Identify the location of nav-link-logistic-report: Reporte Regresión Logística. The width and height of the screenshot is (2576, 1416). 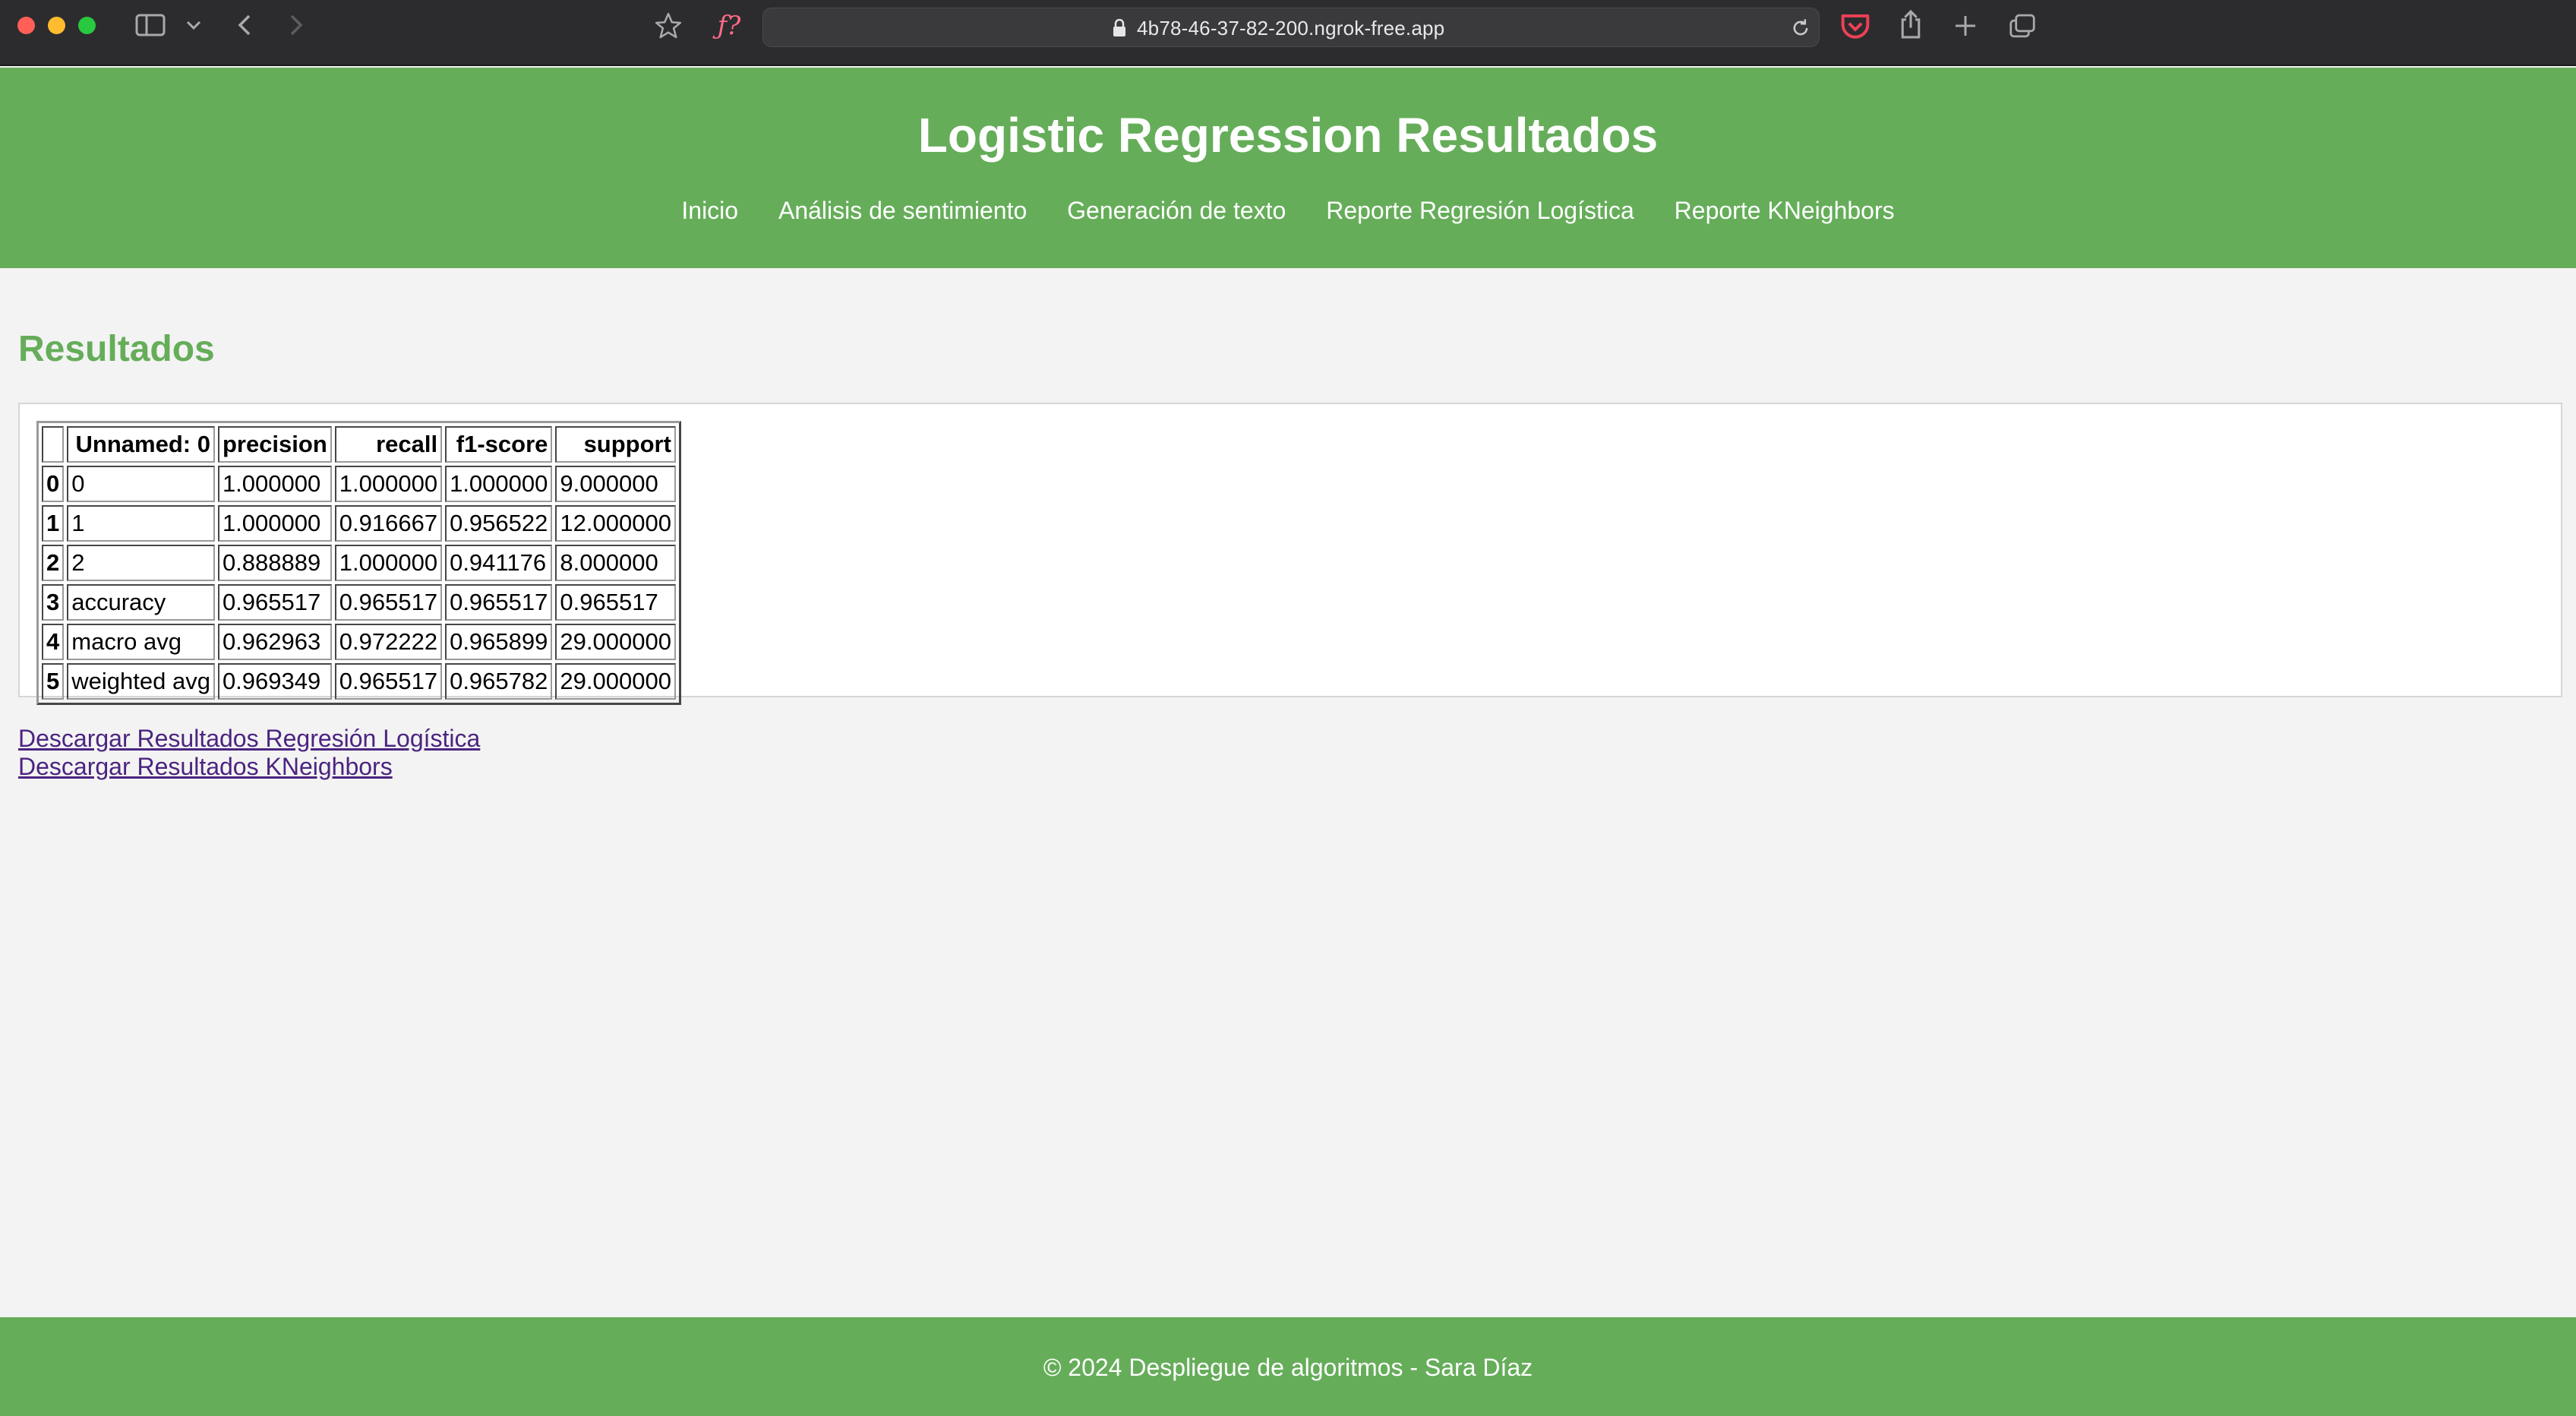
(1480, 211).